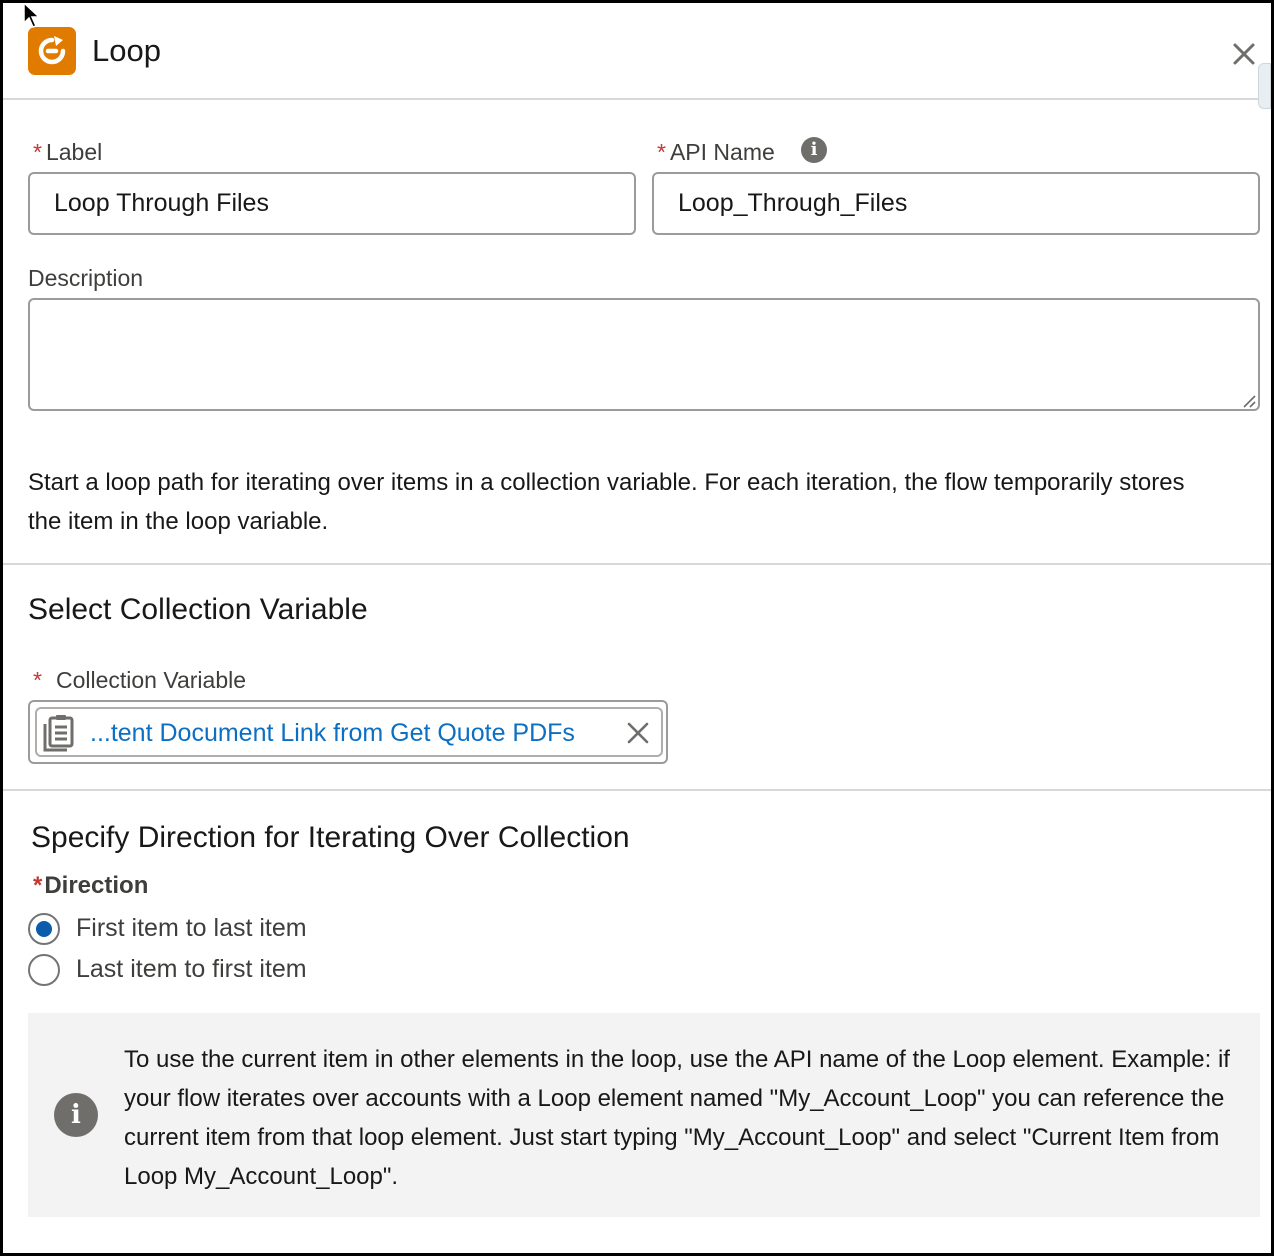 The height and width of the screenshot is (1256, 1274). Describe the element at coordinates (191, 969) in the screenshot. I see `radio-label: Last item to first item` at that location.